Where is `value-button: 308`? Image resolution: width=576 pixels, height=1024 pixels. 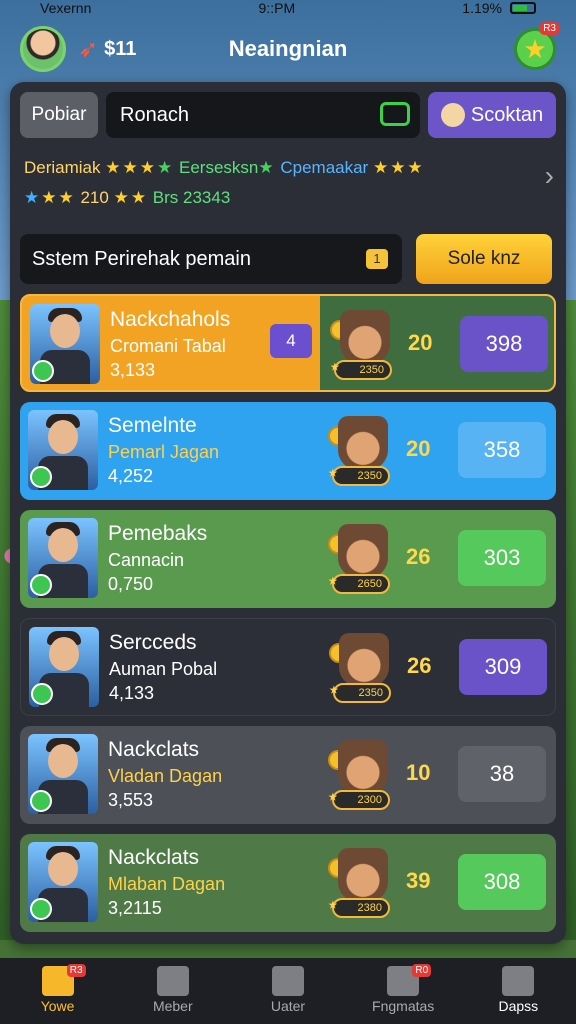
value-button: 308 is located at coordinates (502, 882).